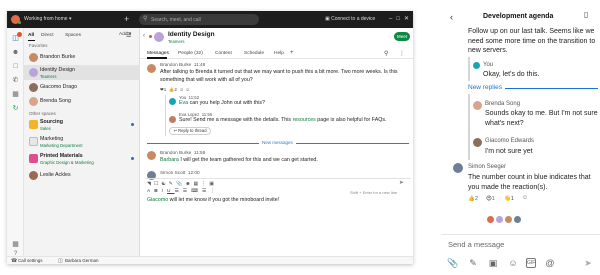 This screenshot has width=600, height=275. I want to click on reaction-count: 2, so click(476, 199).